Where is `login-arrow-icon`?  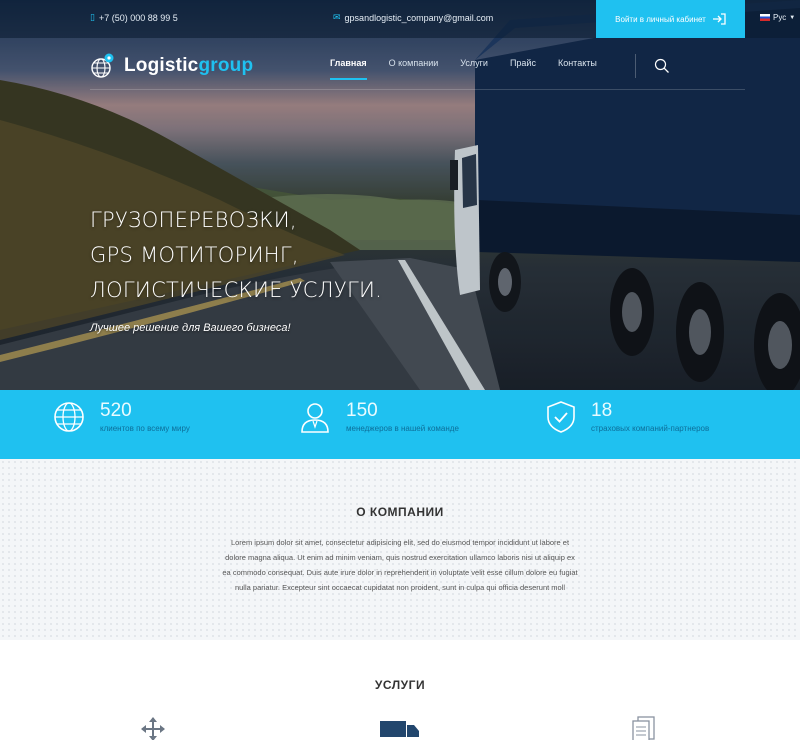
login-arrow-icon is located at coordinates (719, 19).